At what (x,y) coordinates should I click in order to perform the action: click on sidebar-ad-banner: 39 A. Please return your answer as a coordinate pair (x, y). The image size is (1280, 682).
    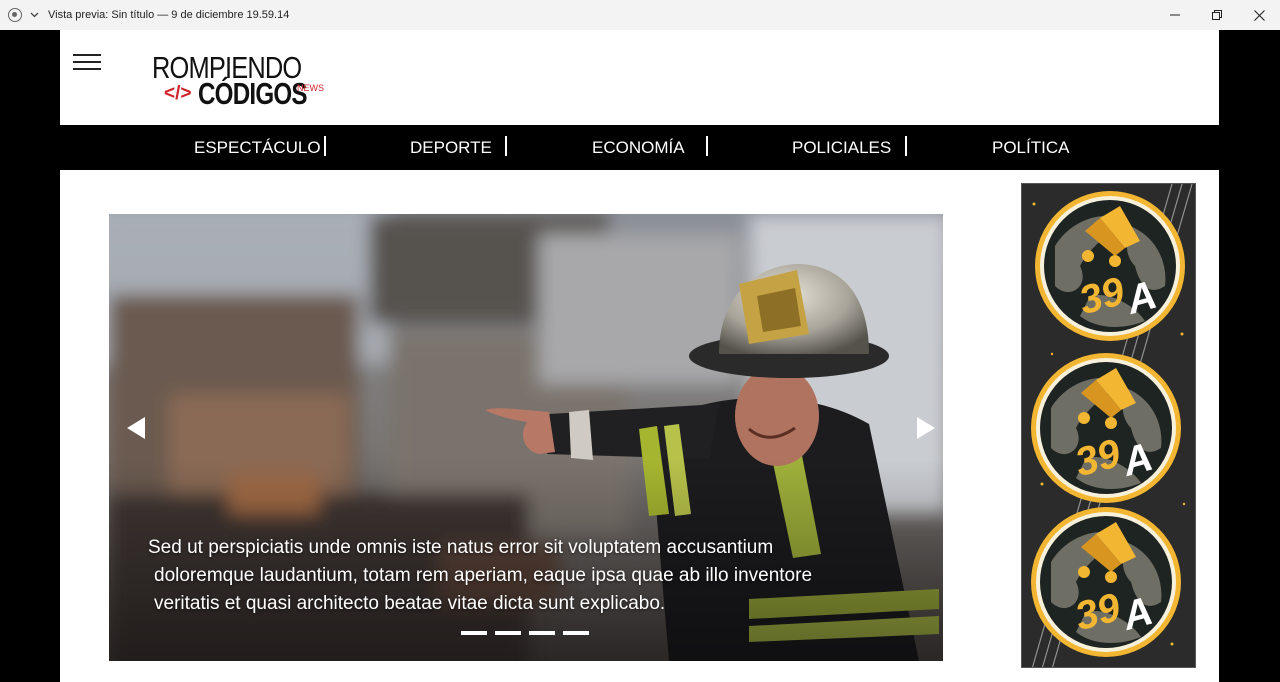
    Looking at the image, I should click on (1108, 425).